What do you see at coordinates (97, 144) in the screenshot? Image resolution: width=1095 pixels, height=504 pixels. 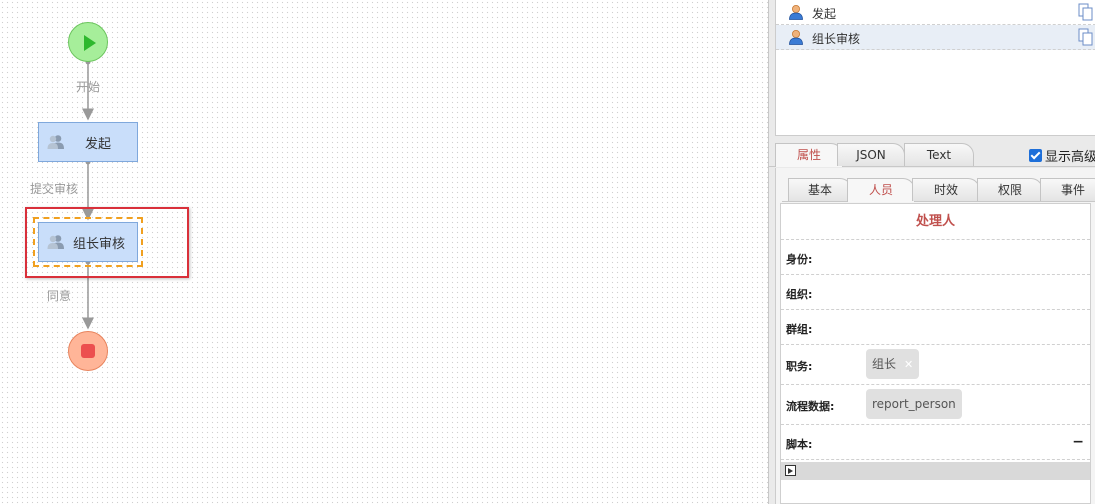 I see `task-label: 发起` at bounding box center [97, 144].